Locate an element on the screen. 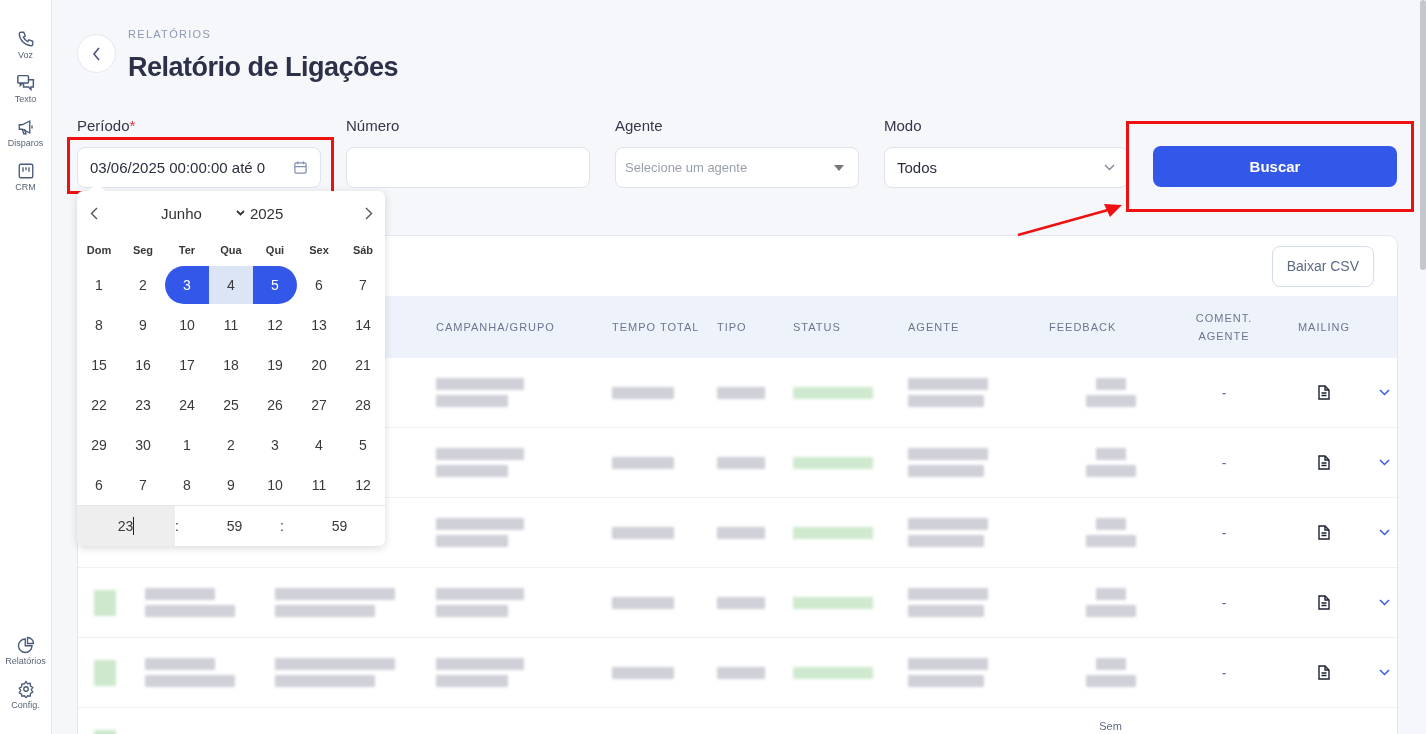  calendar-day: 19 is located at coordinates (275, 365).